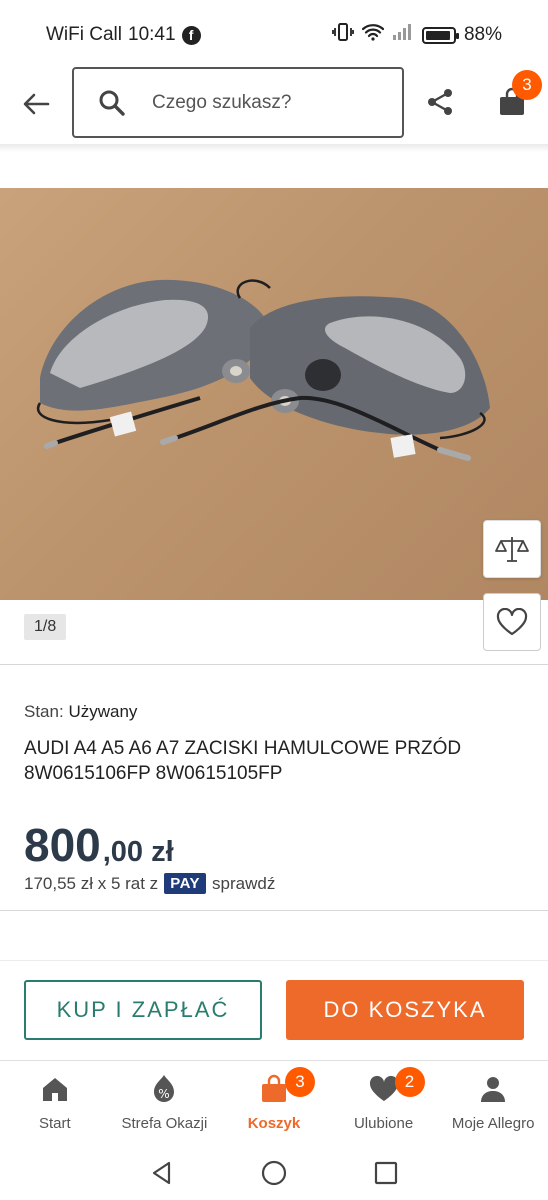  I want to click on percent-tag-icon: %, so click(164, 1089).